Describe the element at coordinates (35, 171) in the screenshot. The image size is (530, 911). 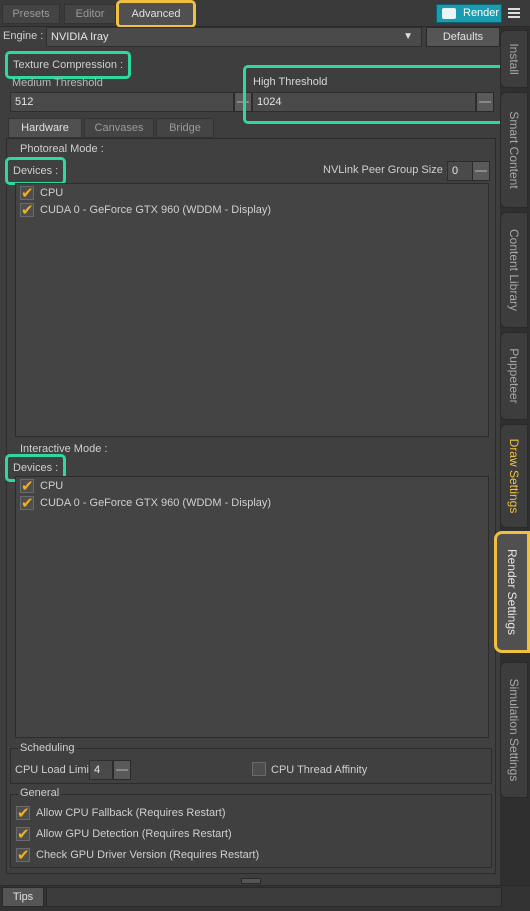
I see `photoreal-devices-label: Devices :` at that location.